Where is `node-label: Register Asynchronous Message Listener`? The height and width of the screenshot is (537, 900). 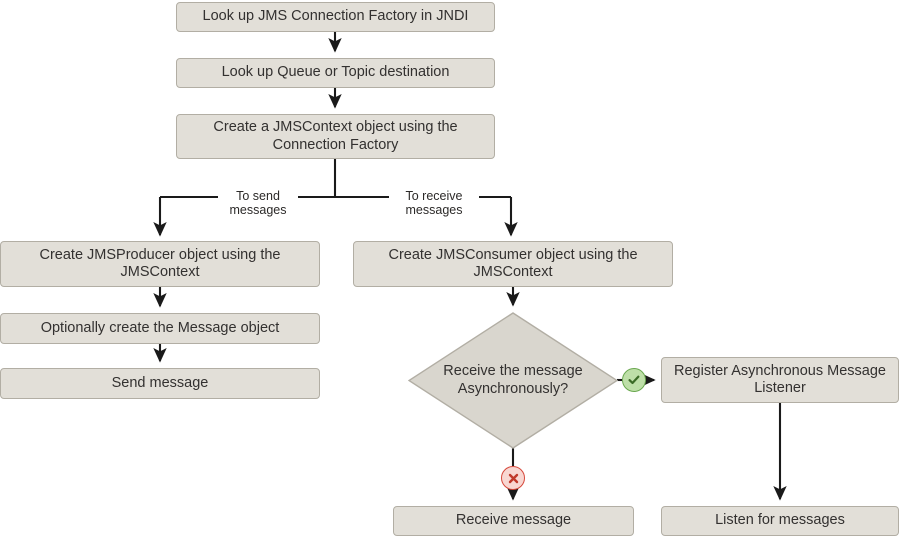 node-label: Register Asynchronous Message Listener is located at coordinates (780, 379).